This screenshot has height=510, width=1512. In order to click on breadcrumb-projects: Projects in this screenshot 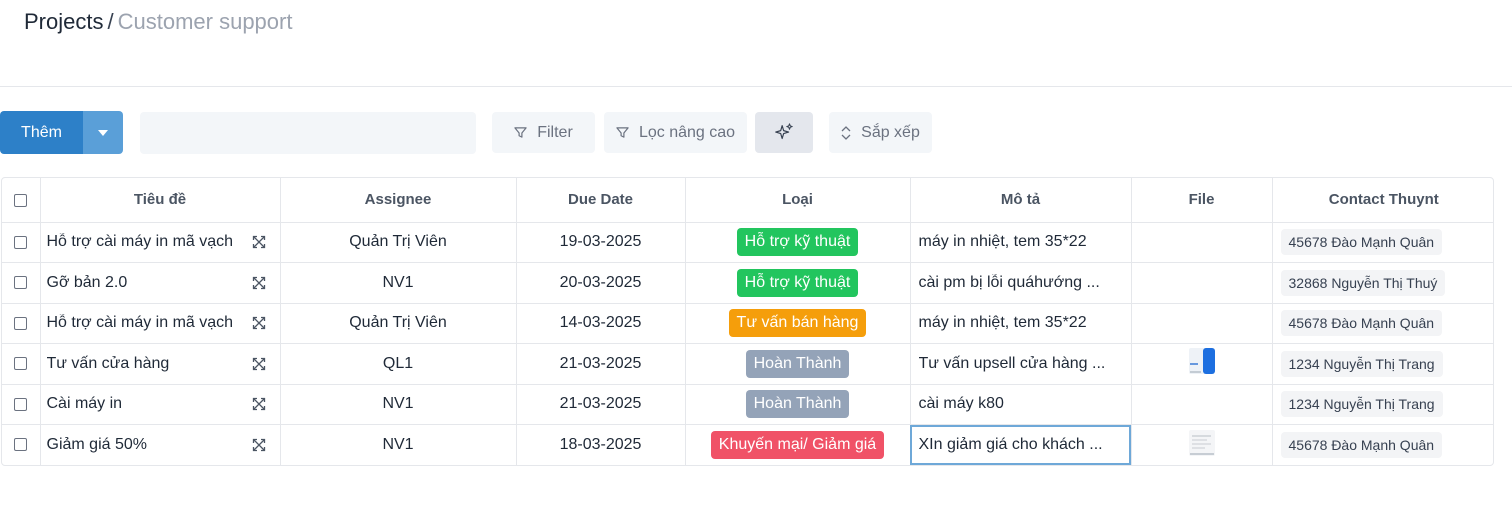, I will do `click(63, 21)`.